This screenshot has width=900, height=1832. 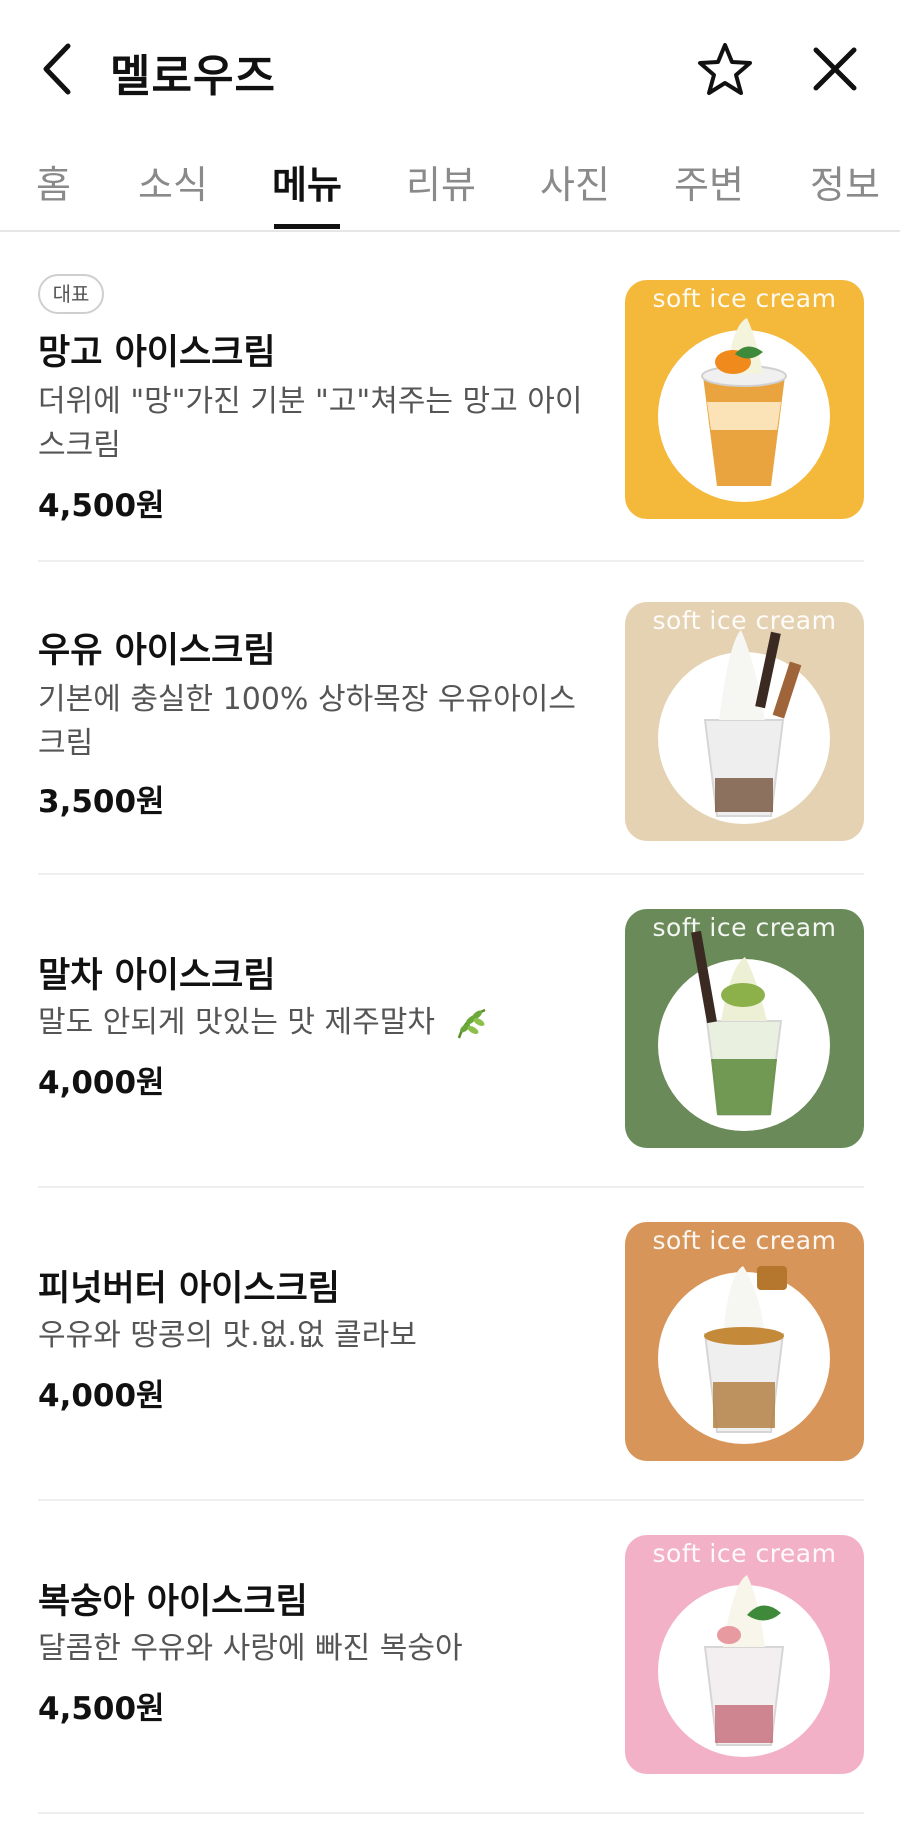 I want to click on menu-item-name: 말차 아이스크림, so click(x=157, y=976).